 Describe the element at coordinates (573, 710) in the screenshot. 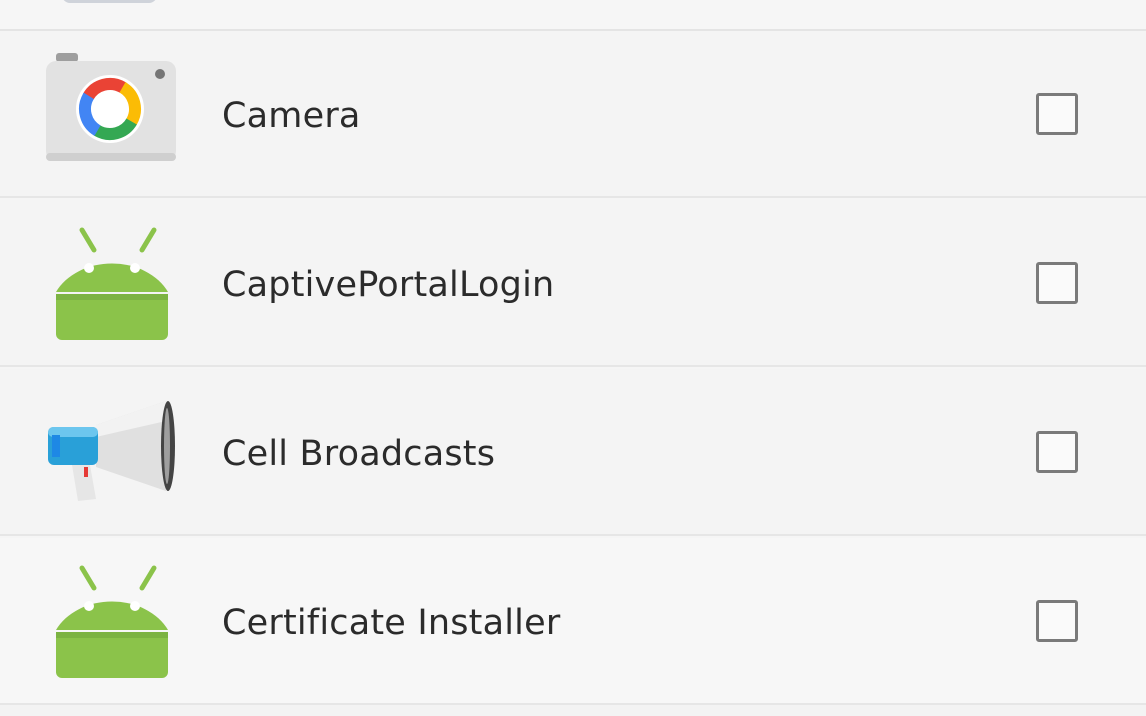

I see `next-list-item-partial` at that location.